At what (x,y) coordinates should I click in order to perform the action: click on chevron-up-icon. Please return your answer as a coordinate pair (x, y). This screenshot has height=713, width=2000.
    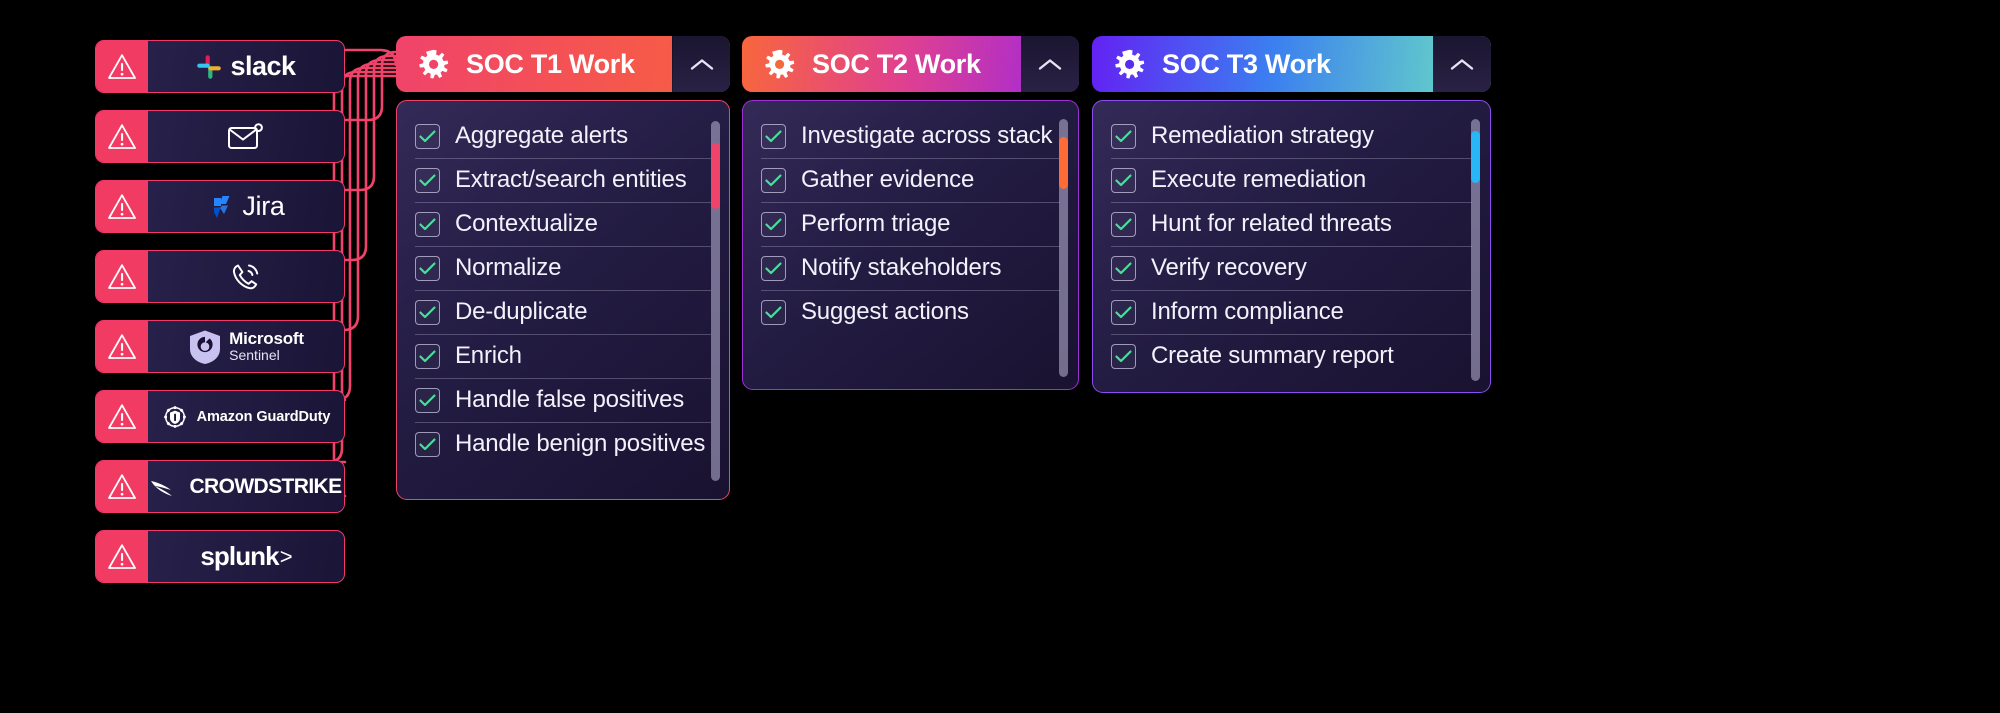
    Looking at the image, I should click on (701, 64).